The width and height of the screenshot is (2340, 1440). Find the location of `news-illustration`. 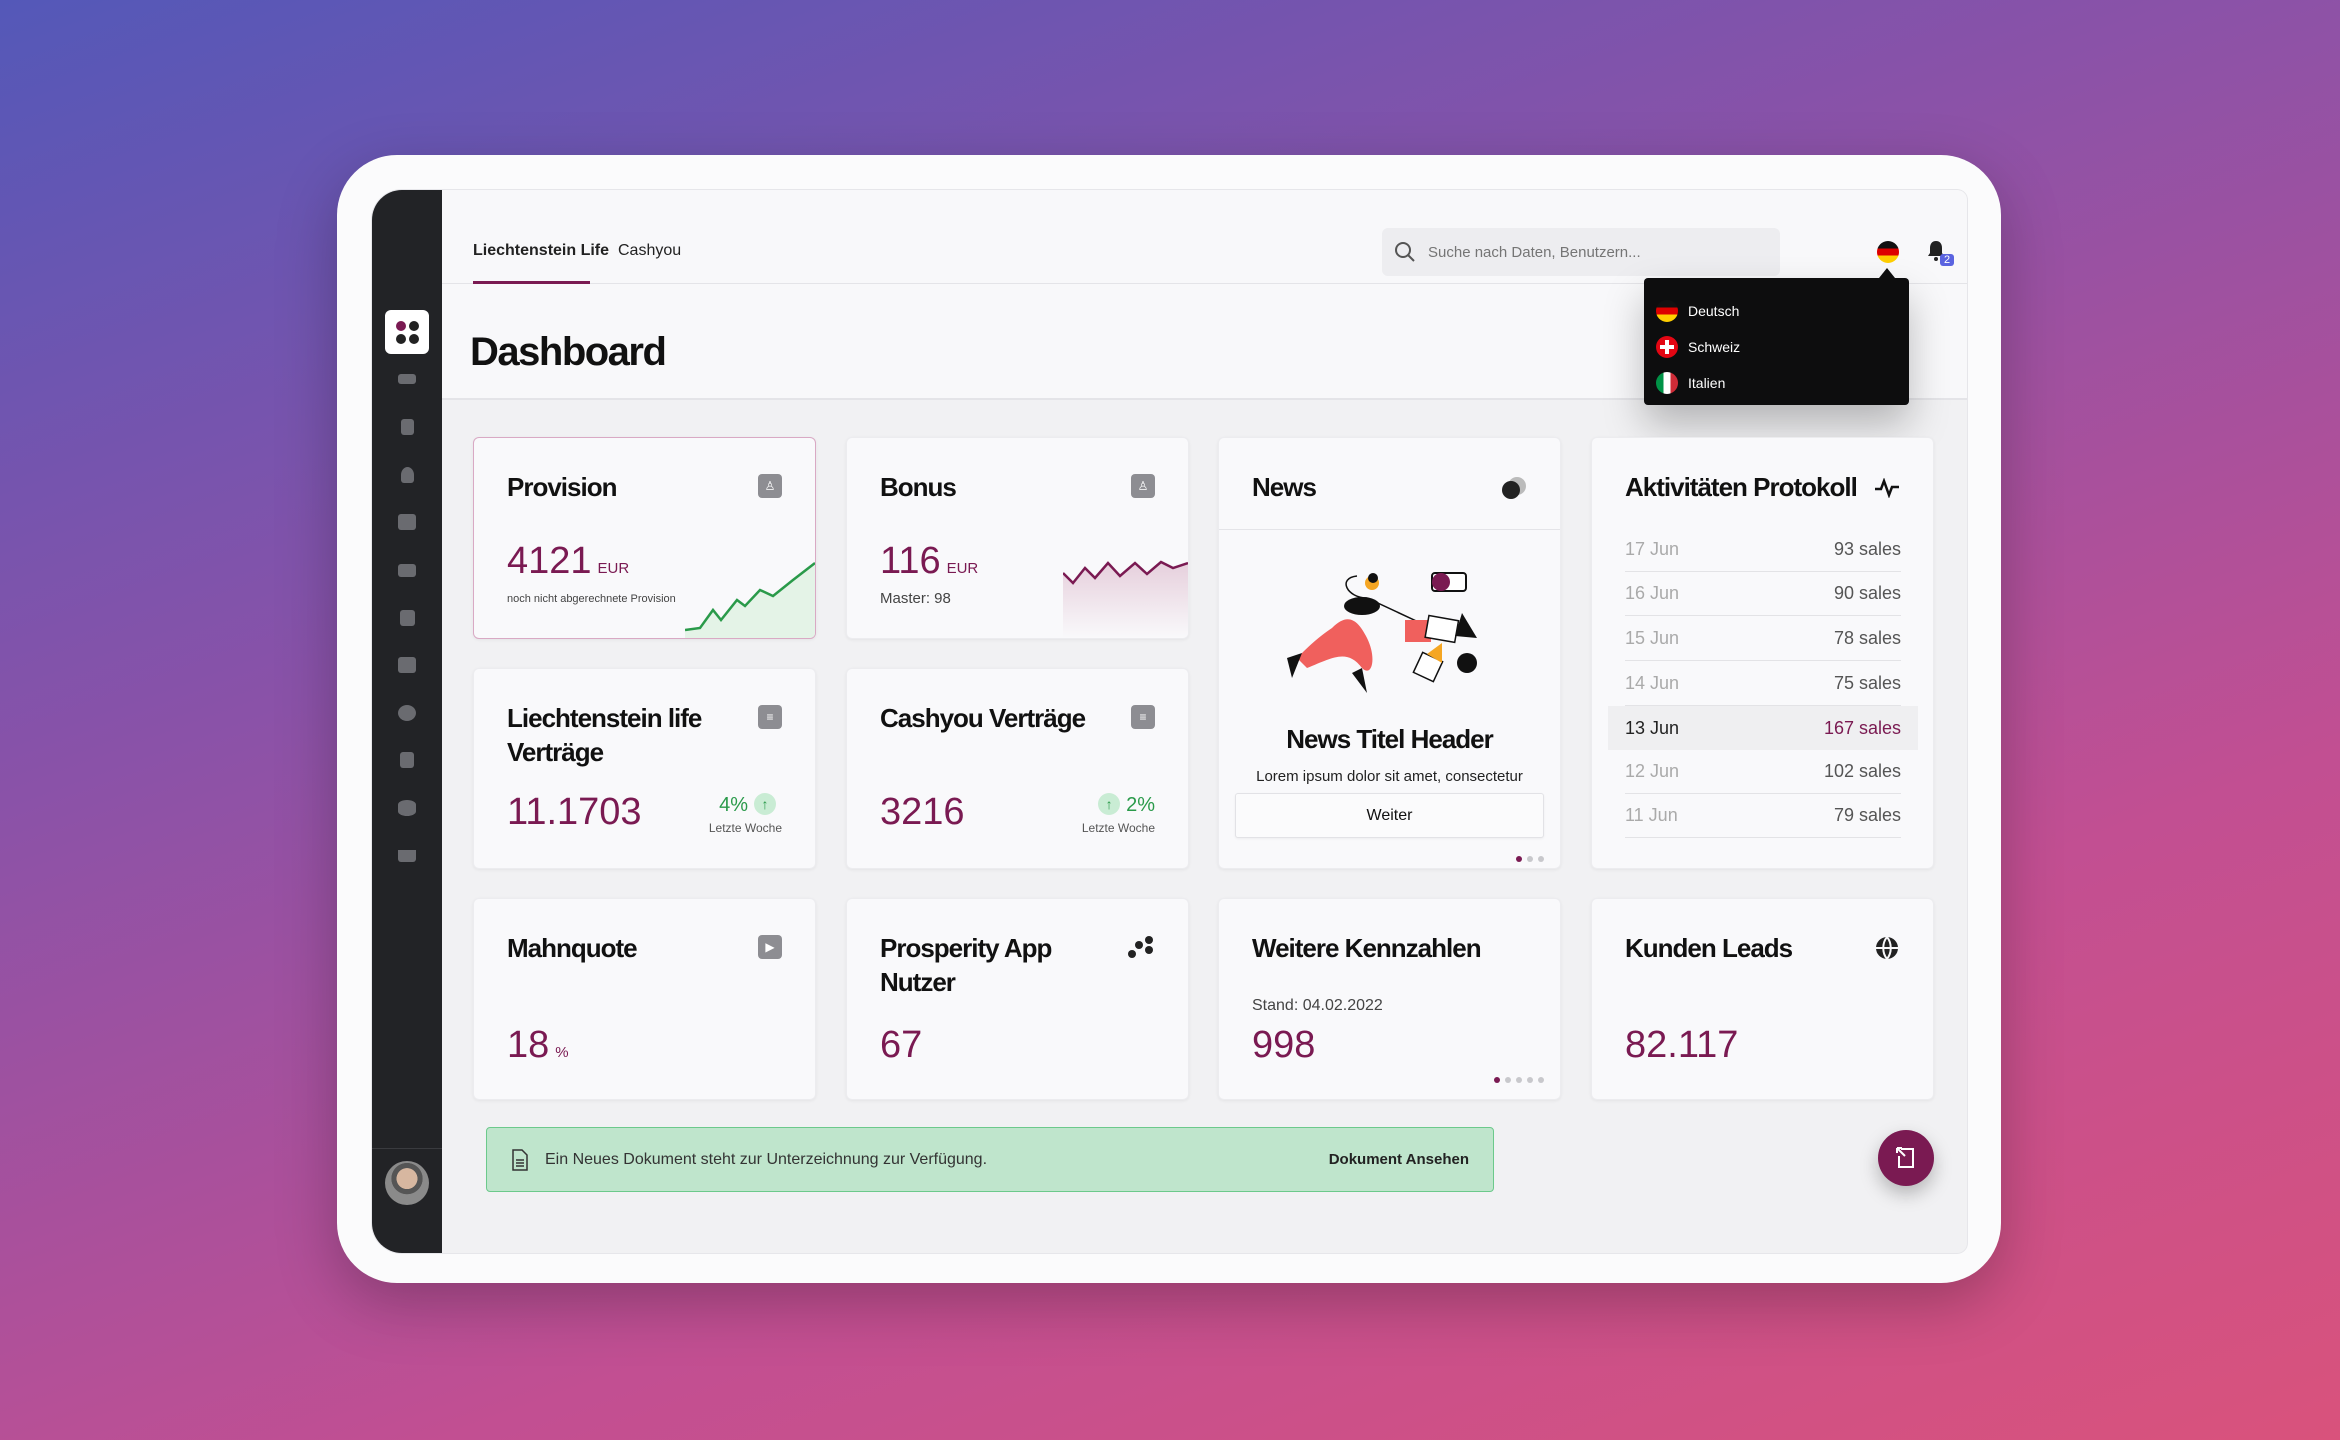

news-illustration is located at coordinates (1382, 632).